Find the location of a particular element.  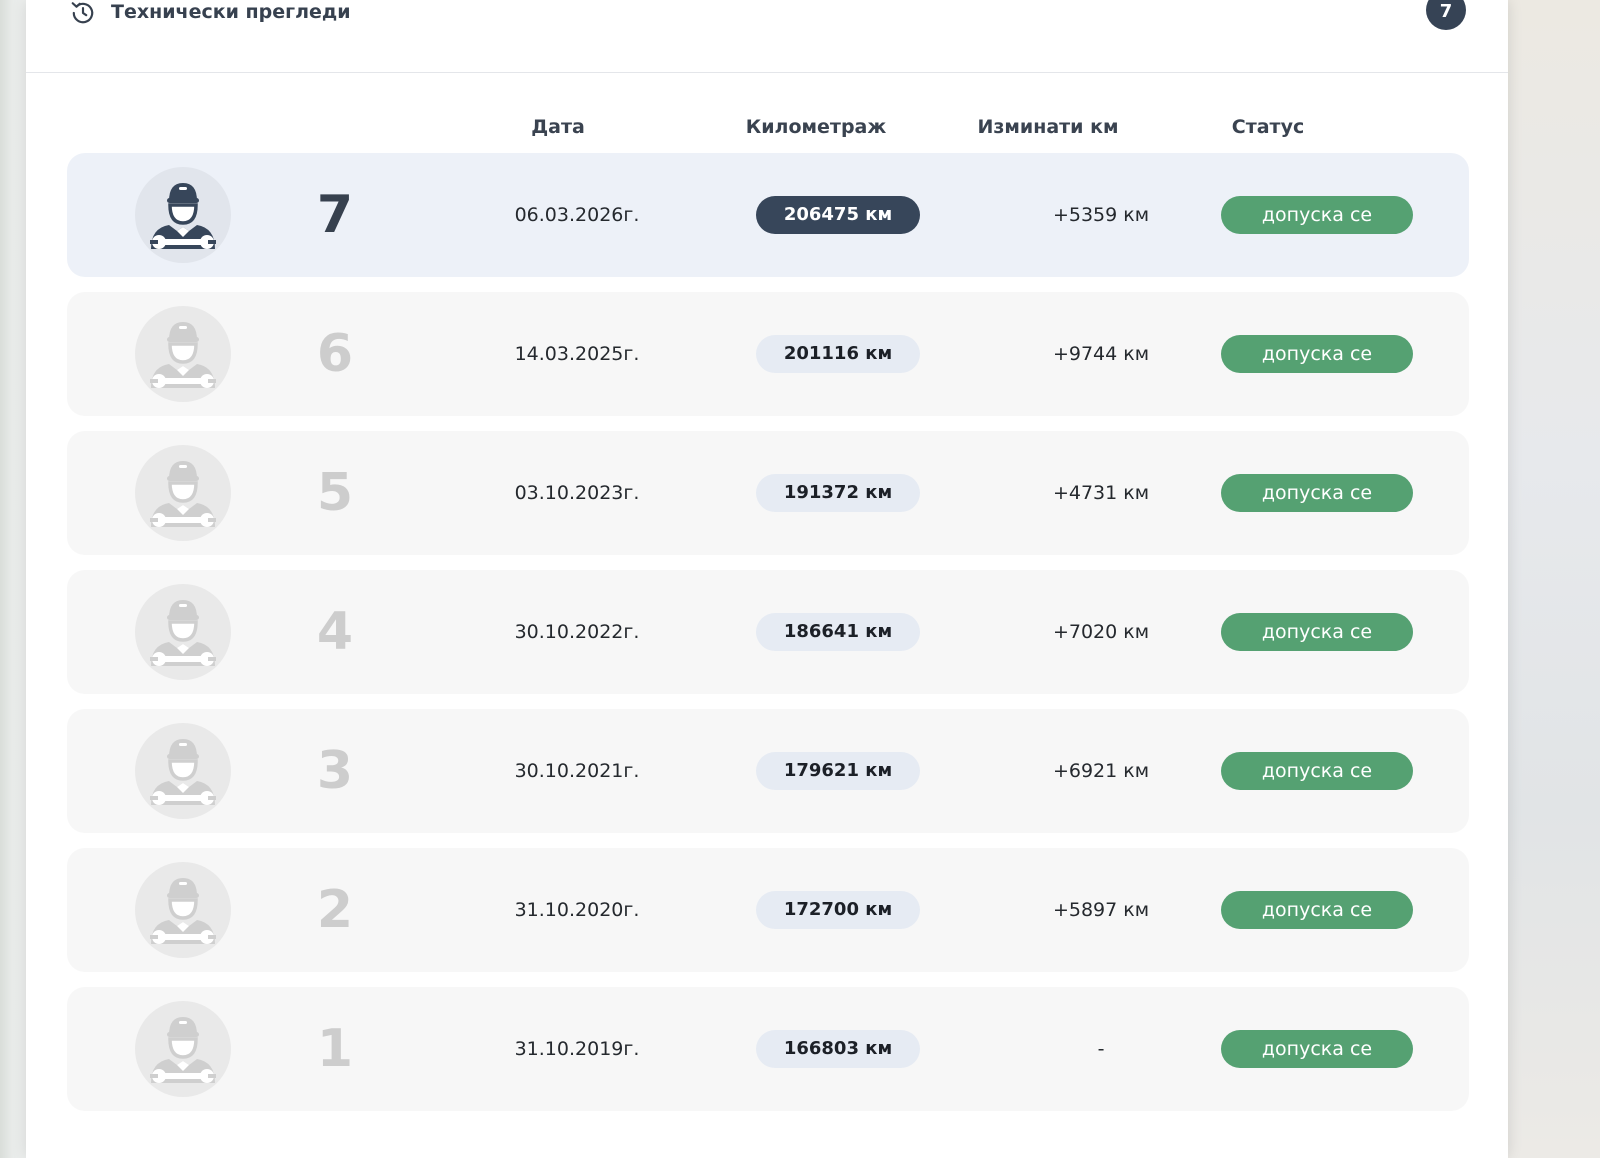

driven-km: +7020 км is located at coordinates (1101, 632).